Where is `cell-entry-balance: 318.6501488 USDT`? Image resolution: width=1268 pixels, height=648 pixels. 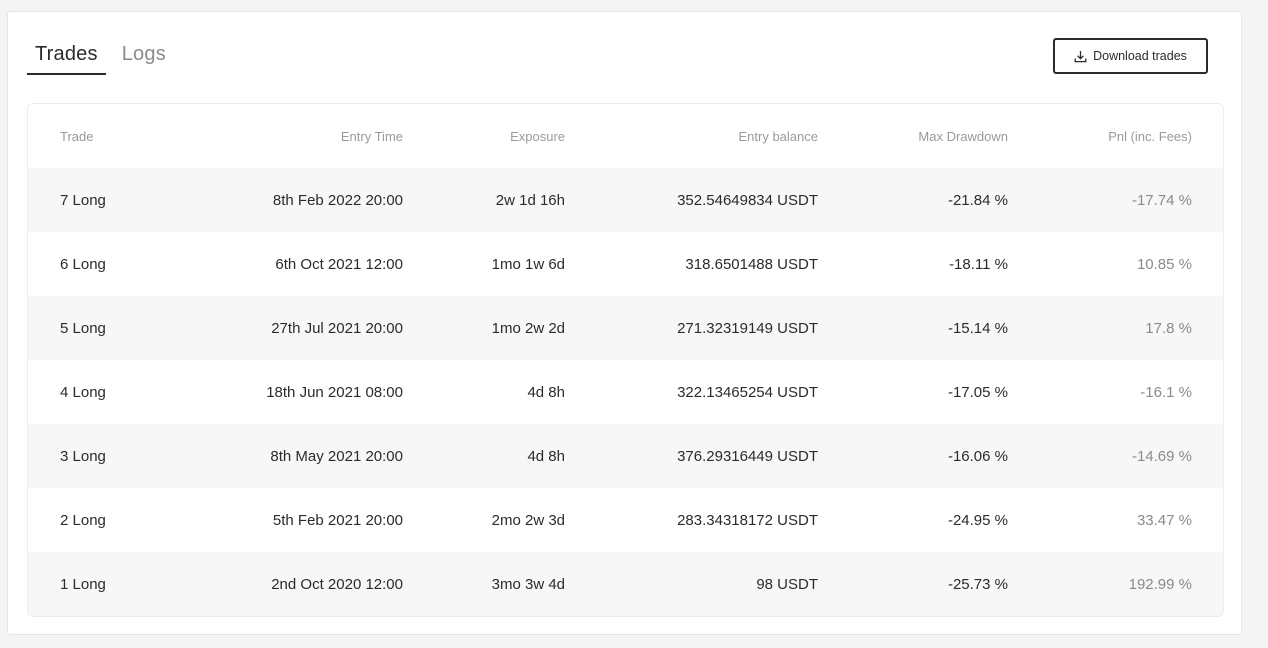
cell-entry-balance: 318.6501488 USDT is located at coordinates (751, 264).